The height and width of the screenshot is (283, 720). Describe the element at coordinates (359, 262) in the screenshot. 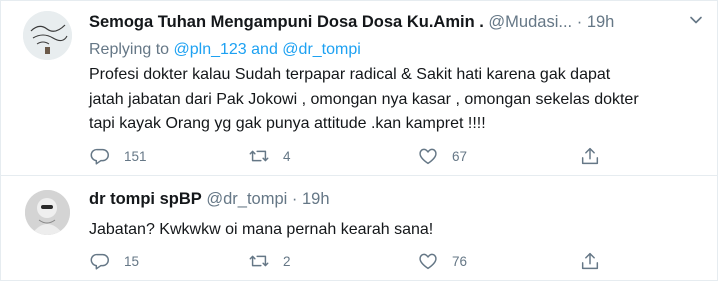

I see `tweet-actions: 15 2 76` at that location.